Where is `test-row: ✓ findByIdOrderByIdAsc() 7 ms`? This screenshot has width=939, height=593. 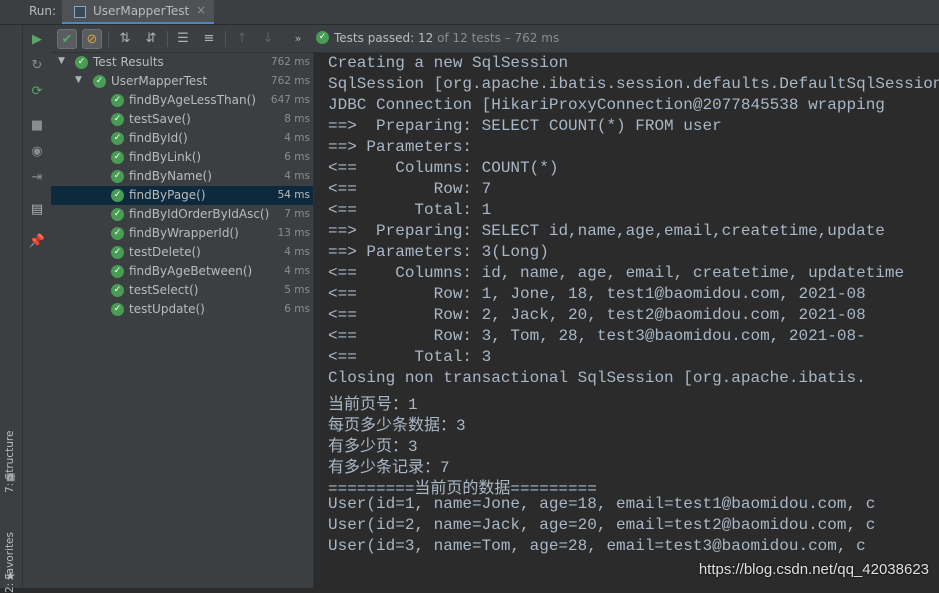
test-row: ✓ findByIdOrderByIdAsc() 7 ms is located at coordinates (182, 214).